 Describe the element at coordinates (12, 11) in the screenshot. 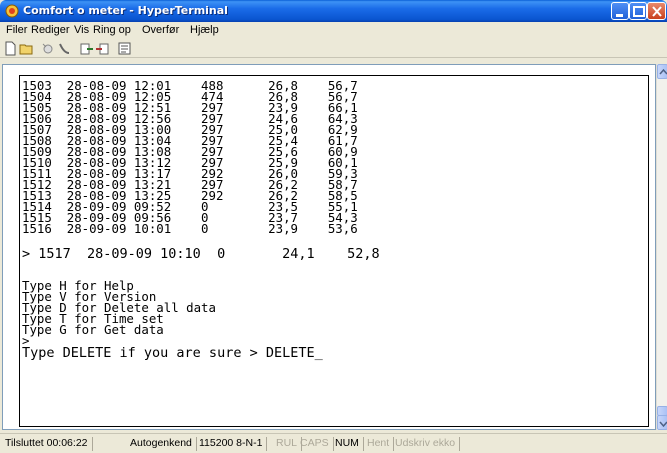

I see `hyperterminal-app-icon` at that location.